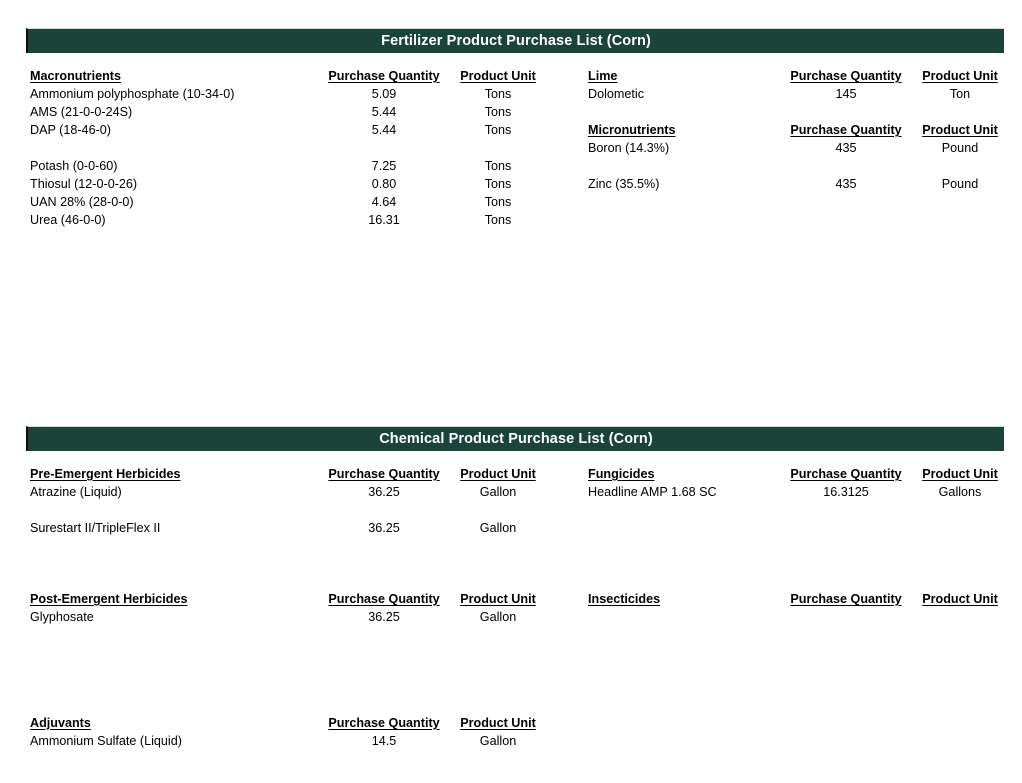  What do you see at coordinates (280, 492) in the screenshot?
I see `table-row: Atrazine (Liquid) 36.25 Gallon` at bounding box center [280, 492].